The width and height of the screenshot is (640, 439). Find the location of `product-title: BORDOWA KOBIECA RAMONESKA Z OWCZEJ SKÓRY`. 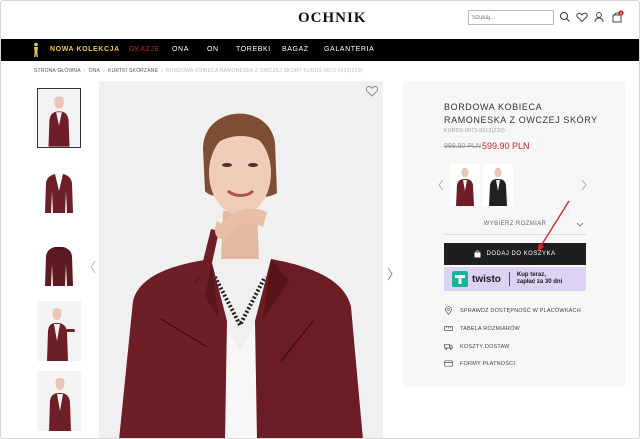

product-title: BORDOWA KOBIECA RAMONESKA Z OWCZEJ SKÓRY is located at coordinates (521, 113).